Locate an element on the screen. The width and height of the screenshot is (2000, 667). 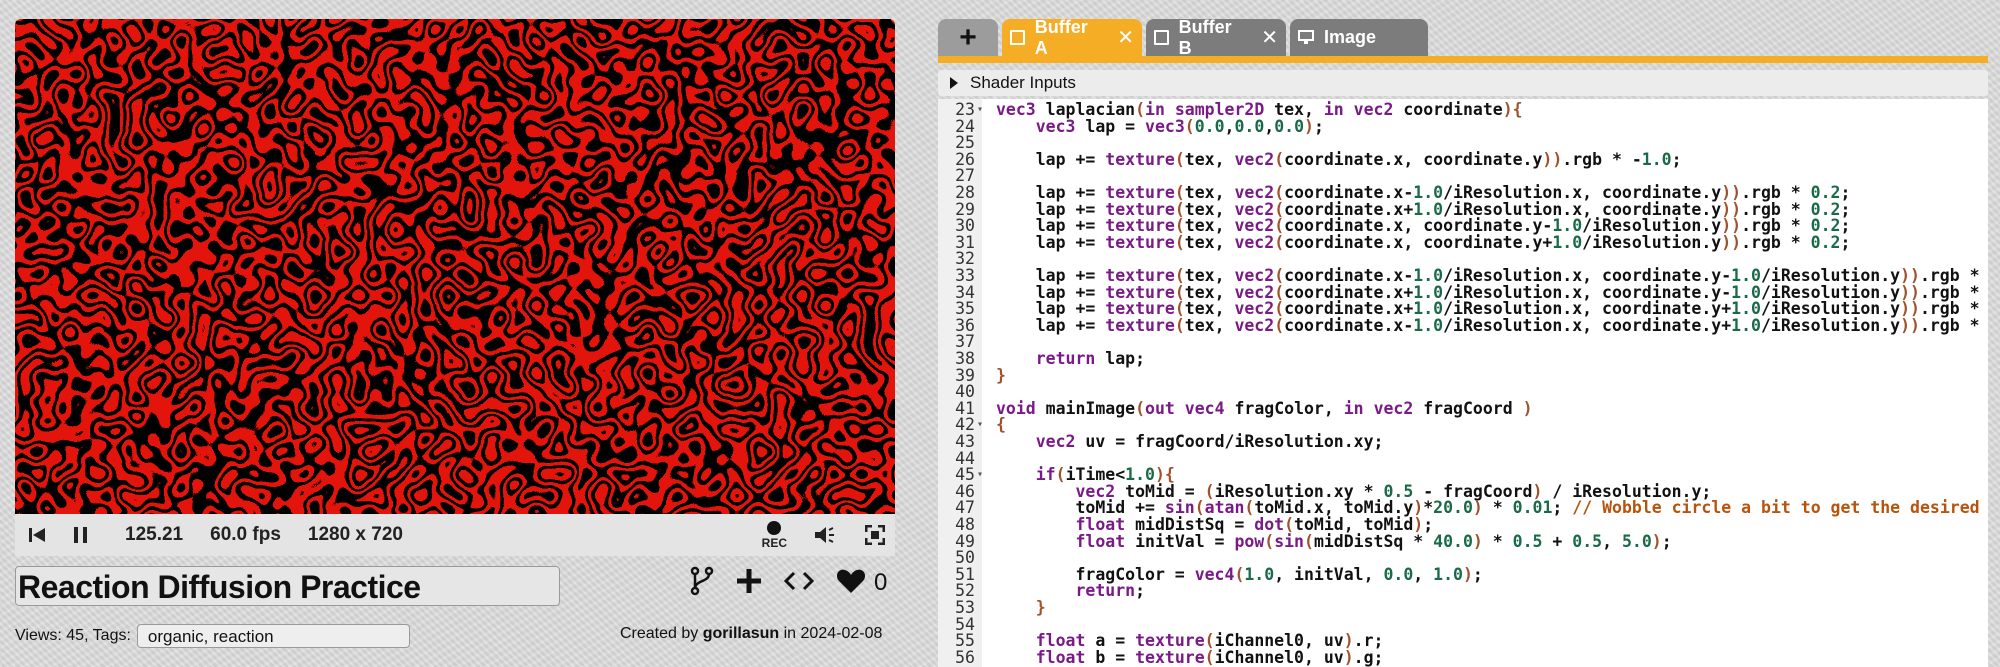
volume-button is located at coordinates (826, 535).